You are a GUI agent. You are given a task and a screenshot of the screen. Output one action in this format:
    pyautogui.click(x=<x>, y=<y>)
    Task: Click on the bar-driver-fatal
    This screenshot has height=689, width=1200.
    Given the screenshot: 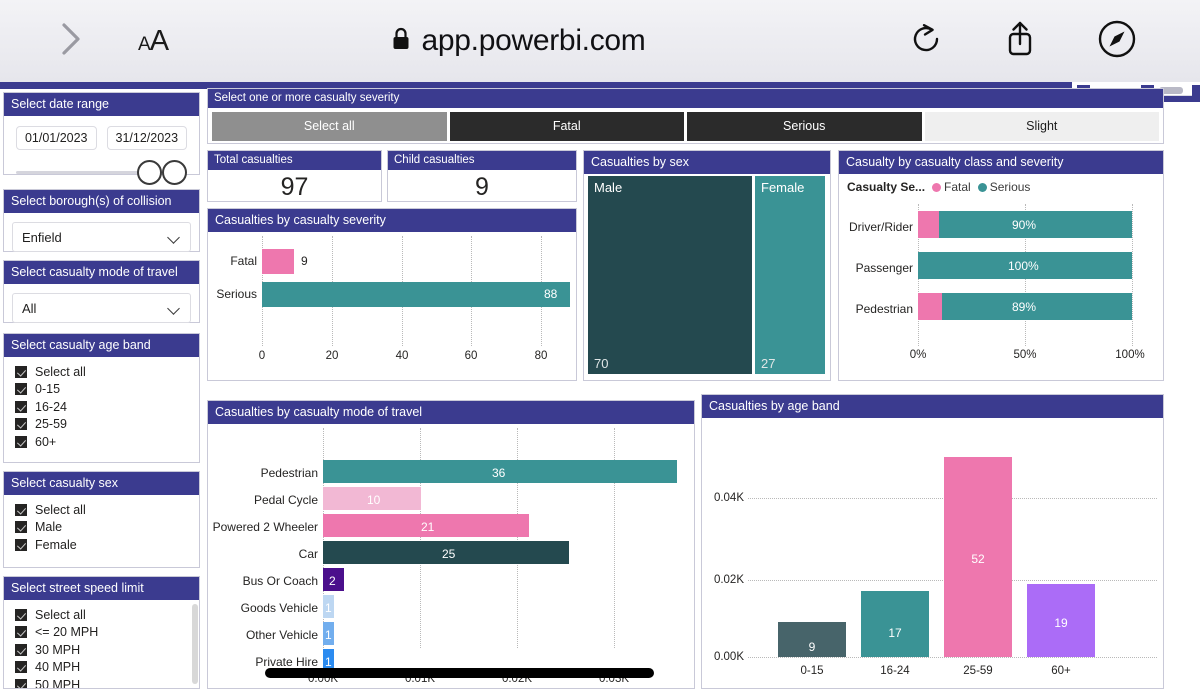 What is the action you would take?
    pyautogui.click(x=928, y=224)
    